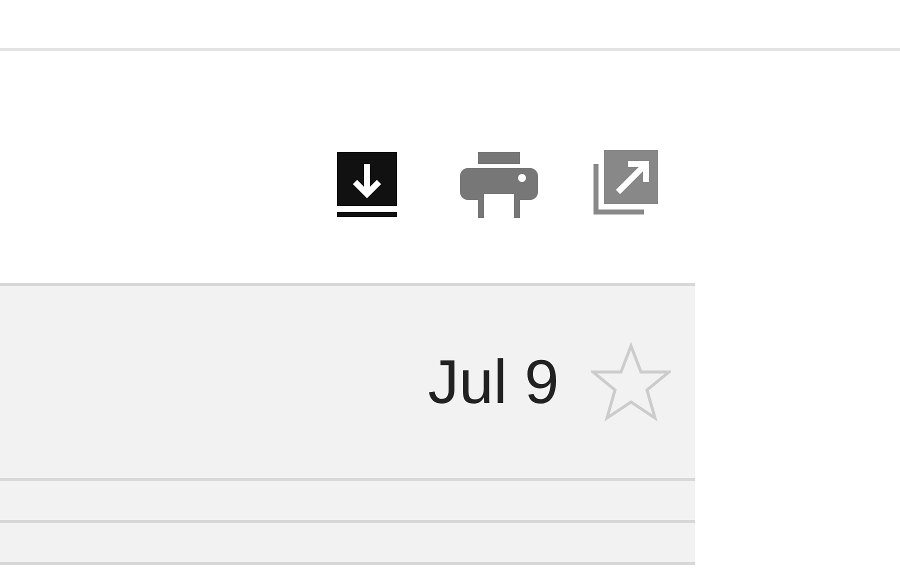 The width and height of the screenshot is (900, 575). Describe the element at coordinates (625, 183) in the screenshot. I see `open-in-new-window-icon` at that location.